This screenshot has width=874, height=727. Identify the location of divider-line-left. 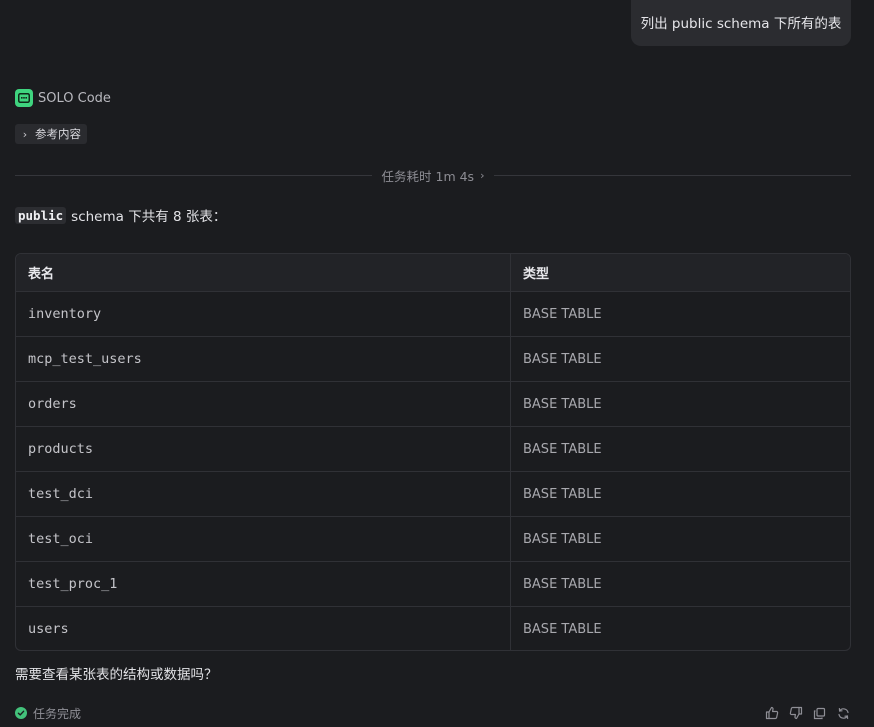
(193, 175).